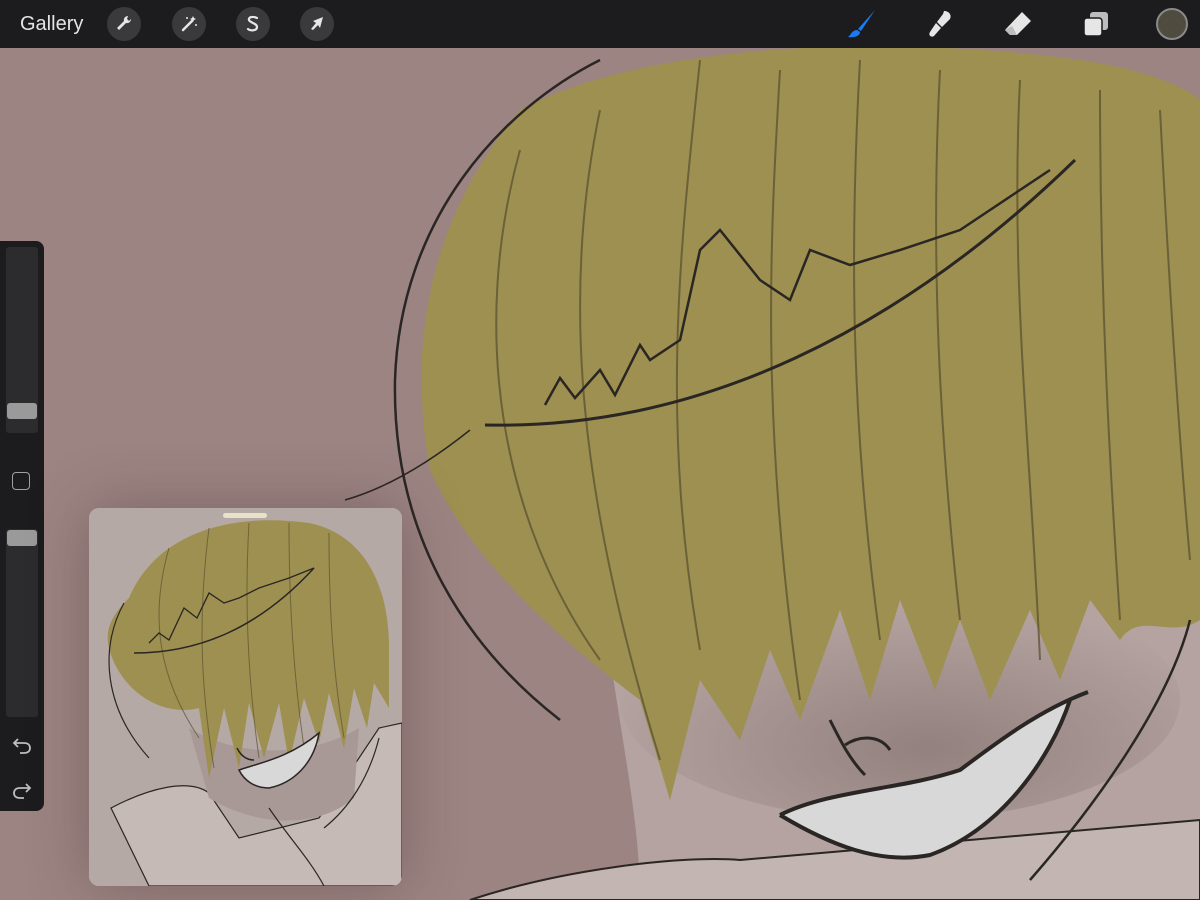 Image resolution: width=1200 pixels, height=900 pixels. I want to click on redo-button, so click(22, 790).